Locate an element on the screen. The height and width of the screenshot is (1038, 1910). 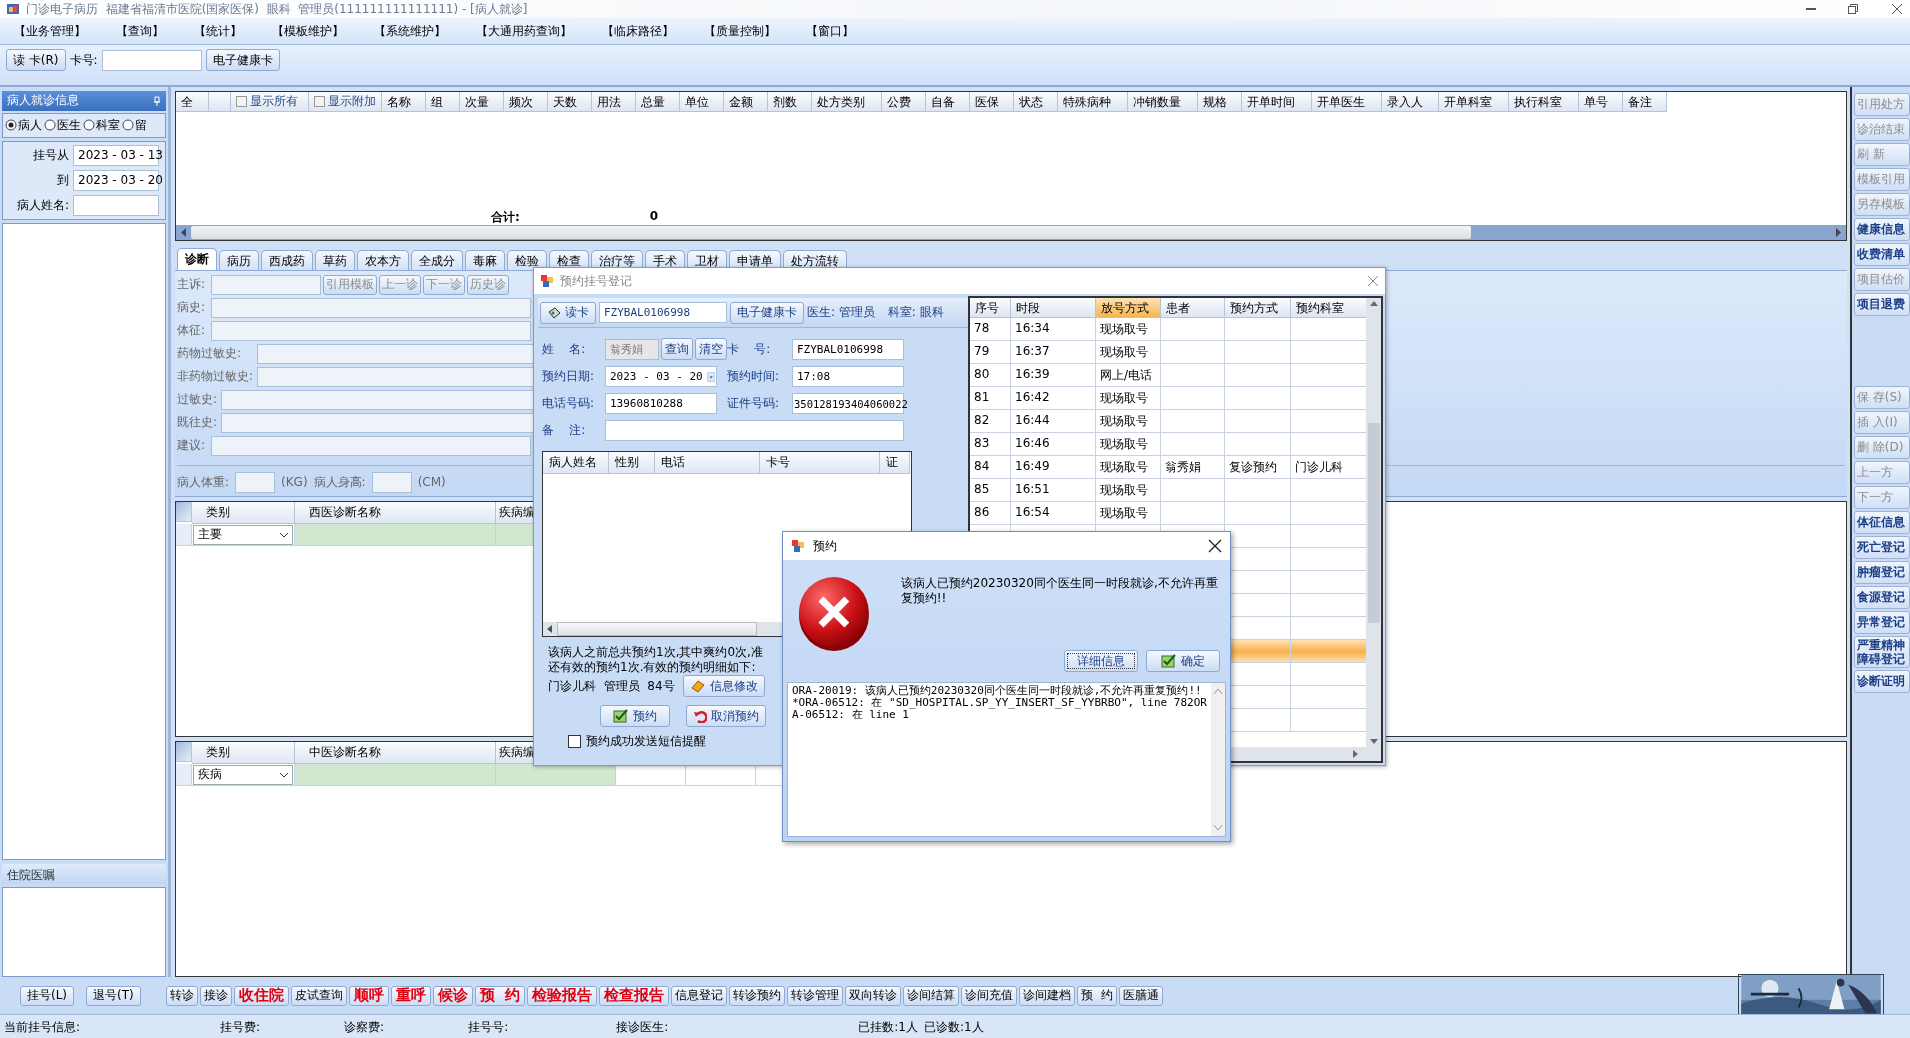
menu-item: 【窗口】 is located at coordinates (830, 31).